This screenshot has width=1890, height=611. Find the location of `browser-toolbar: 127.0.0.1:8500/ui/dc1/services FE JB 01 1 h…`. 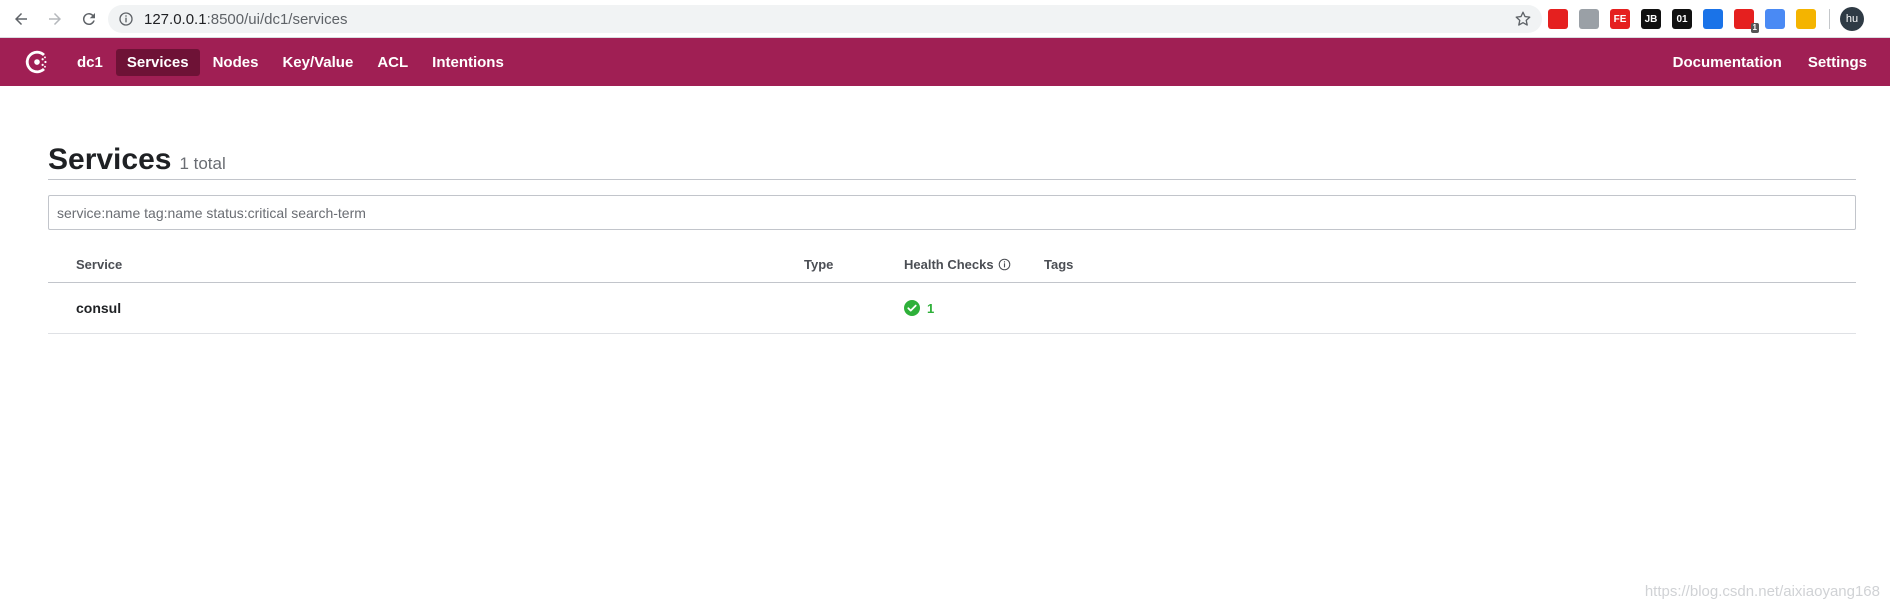

browser-toolbar: 127.0.0.1:8500/ui/dc1/services FE JB 01 1 h… is located at coordinates (945, 19).